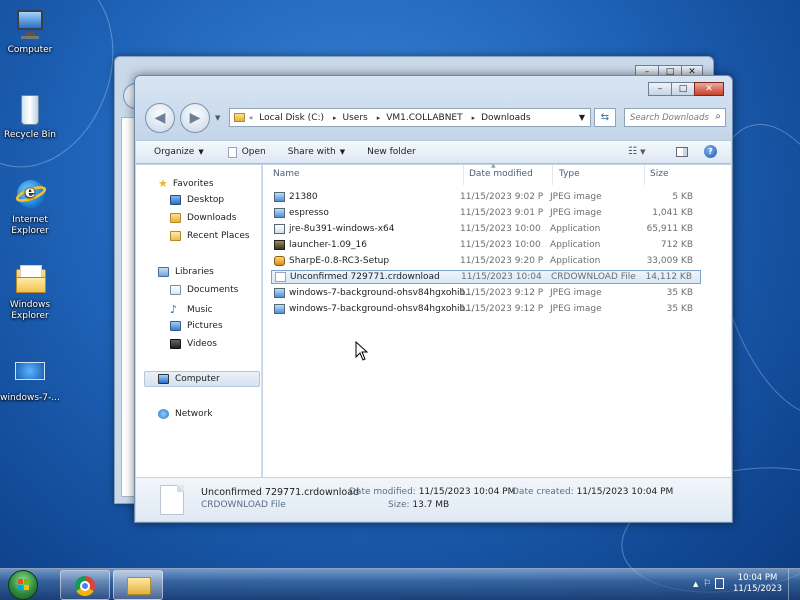  What do you see at coordinates (160, 118) in the screenshot?
I see `back-button: ◀` at bounding box center [160, 118].